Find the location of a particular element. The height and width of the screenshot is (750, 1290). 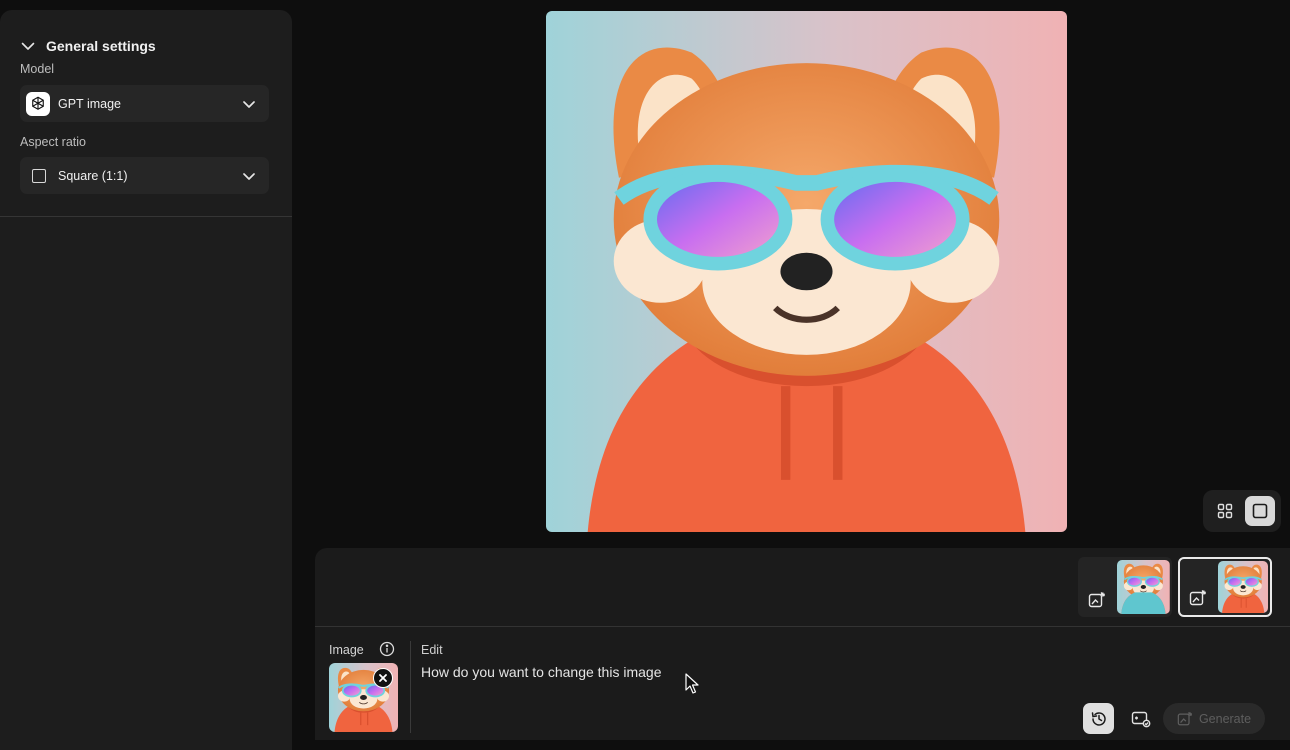

prompt-input is located at coordinates (681, 672).